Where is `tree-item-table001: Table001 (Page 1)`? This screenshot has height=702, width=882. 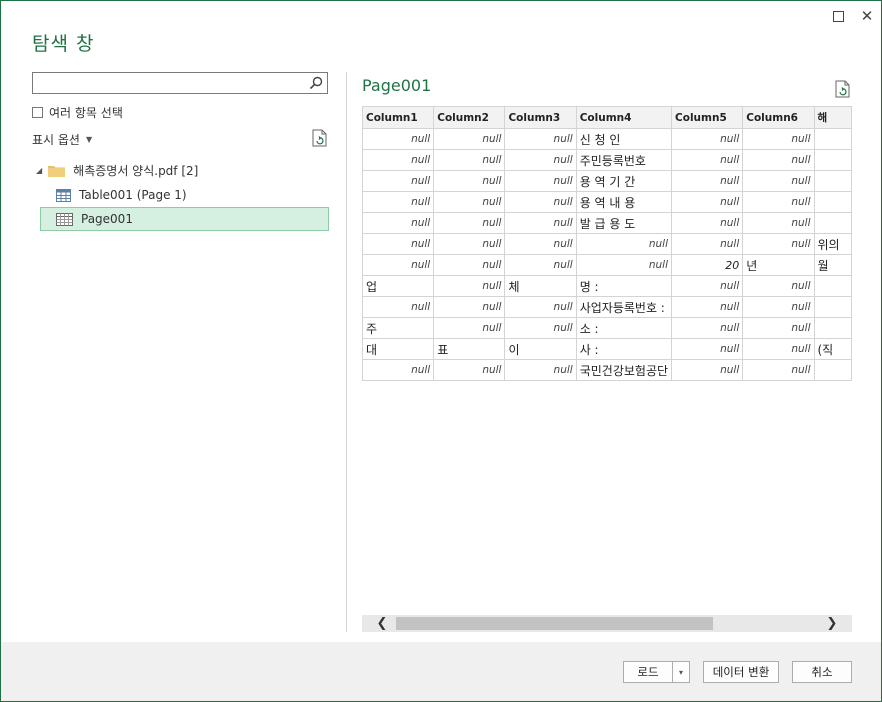
tree-item-table001: Table001 (Page 1) is located at coordinates (121, 195).